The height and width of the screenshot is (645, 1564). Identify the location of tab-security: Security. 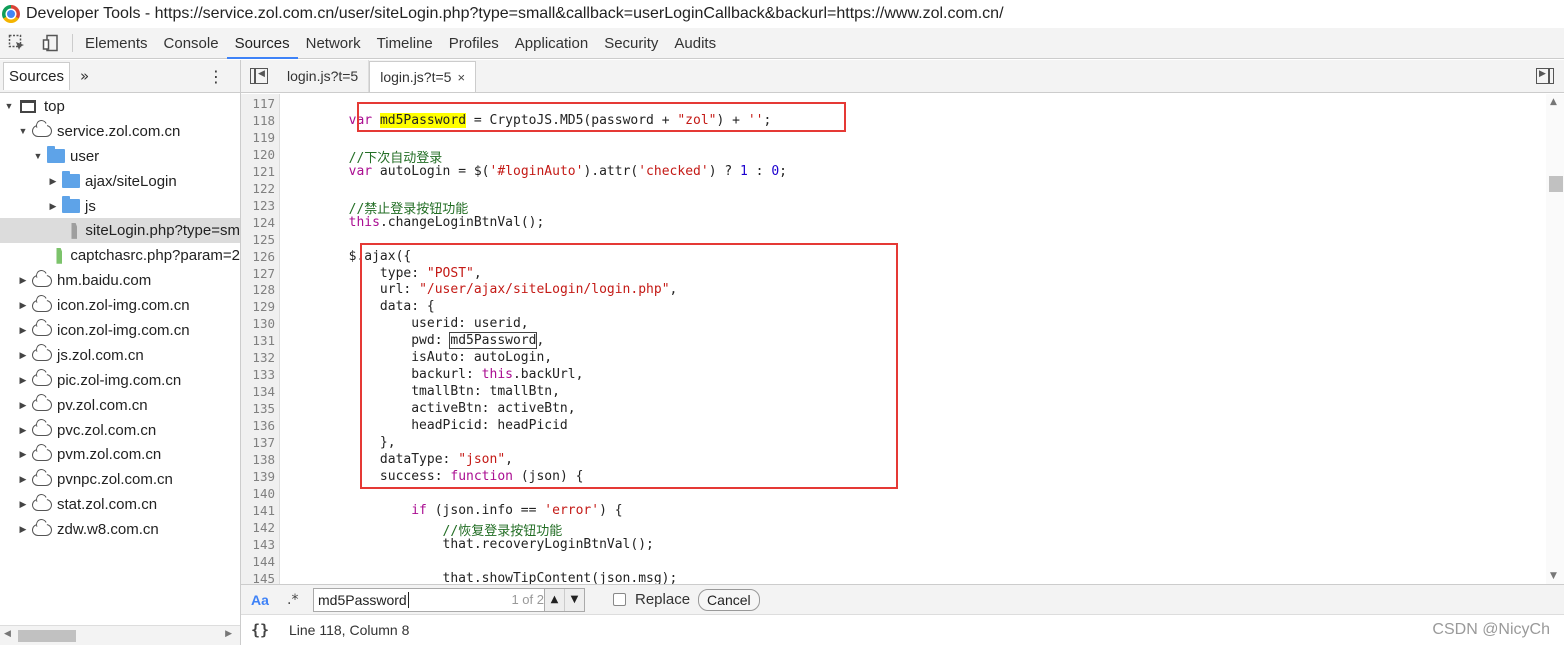
(631, 43).